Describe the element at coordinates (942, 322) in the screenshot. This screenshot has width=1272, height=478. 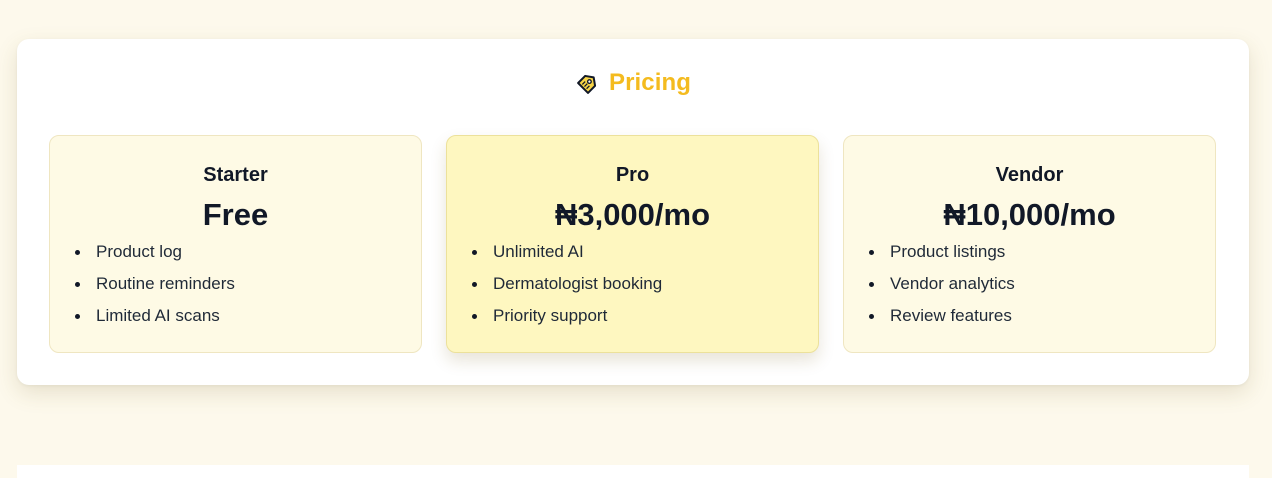
I see `feature-item: Review features` at that location.